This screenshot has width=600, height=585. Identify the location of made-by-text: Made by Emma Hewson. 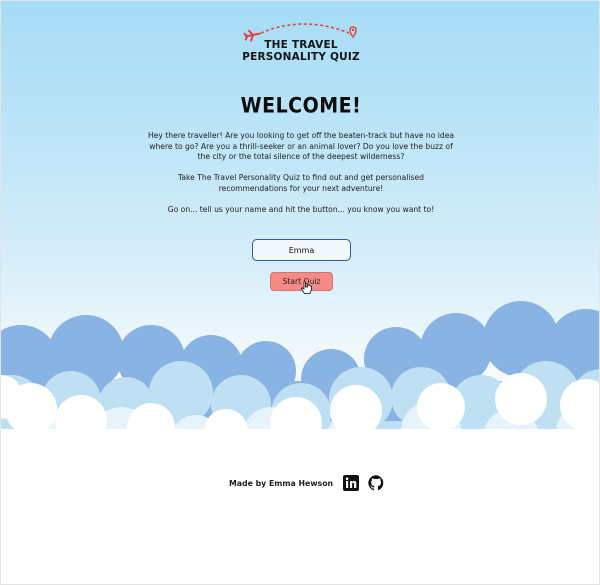
(281, 483).